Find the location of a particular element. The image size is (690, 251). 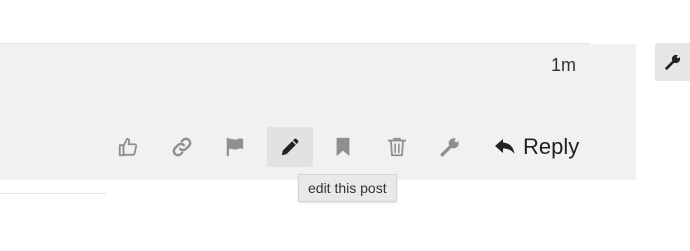

link-icon is located at coordinates (182, 147).